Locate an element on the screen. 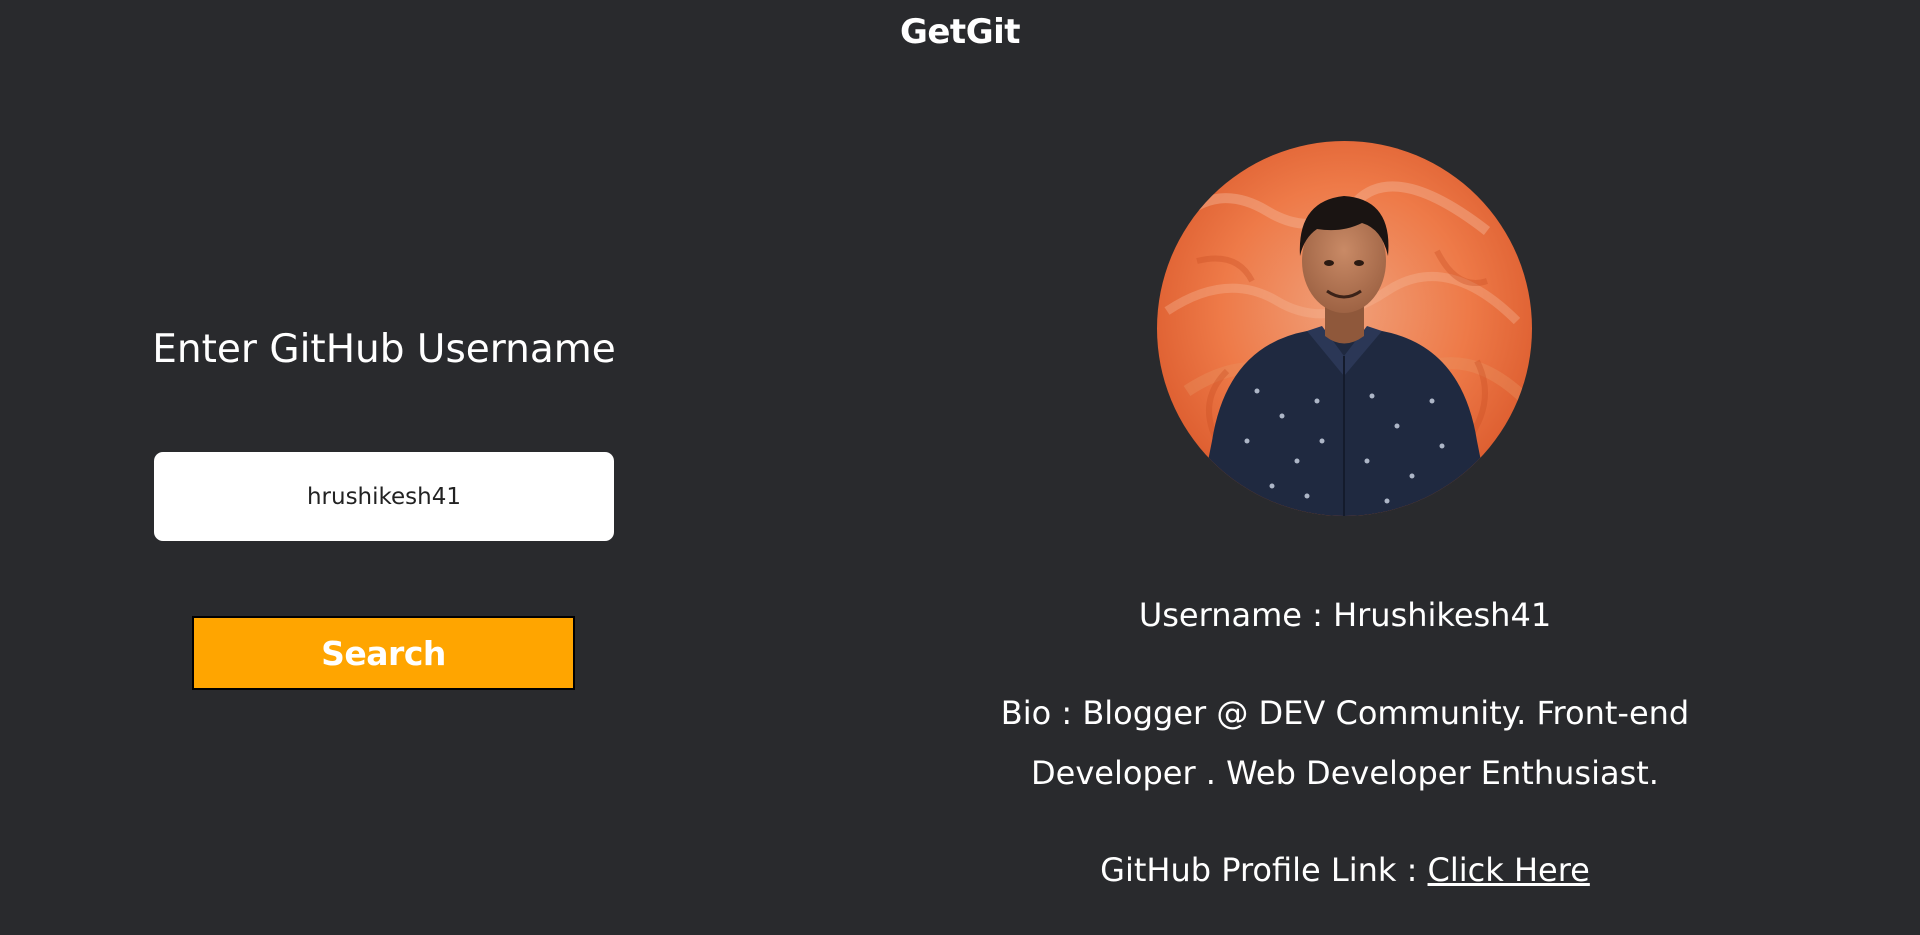 The width and height of the screenshot is (1920, 935). user-photo-icon is located at coordinates (1344, 328).